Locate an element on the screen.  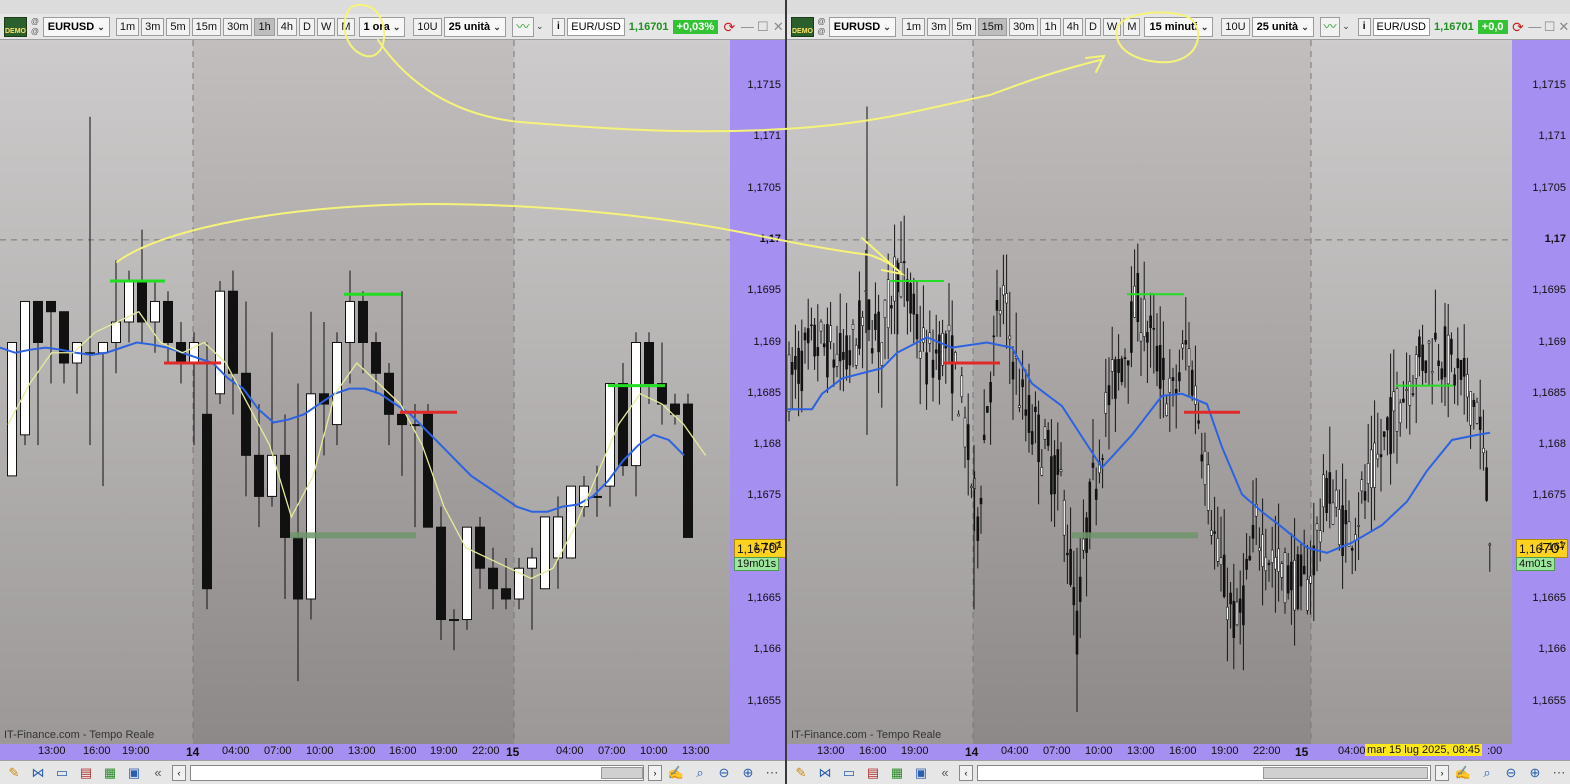
price-tick-label: 1,171 is located at coordinates (767, 136).